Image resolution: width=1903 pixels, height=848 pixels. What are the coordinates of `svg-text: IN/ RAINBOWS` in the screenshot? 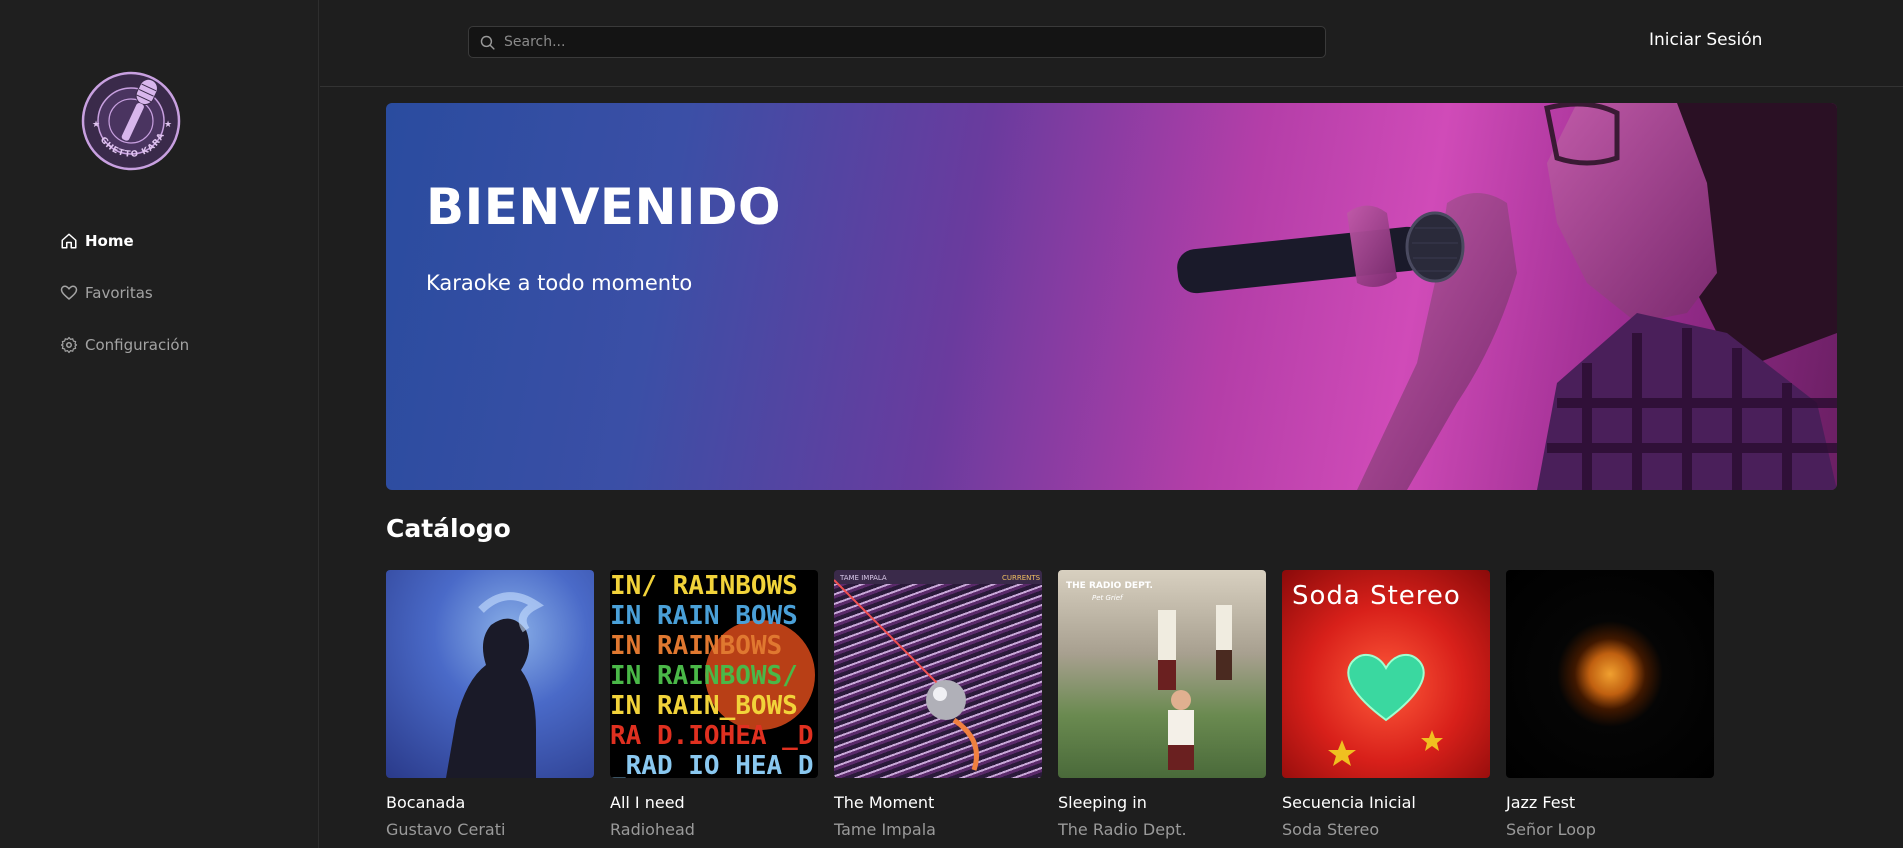 It's located at (704, 586).